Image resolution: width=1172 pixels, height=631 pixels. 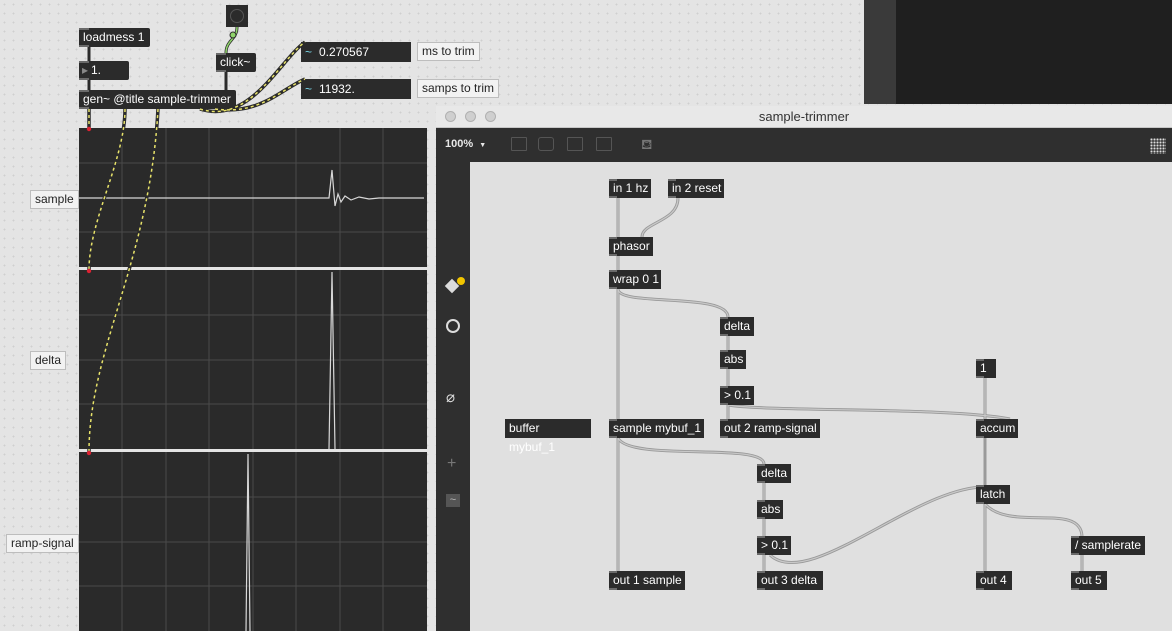 I want to click on gen-out3: out 3 delta, so click(x=790, y=580).